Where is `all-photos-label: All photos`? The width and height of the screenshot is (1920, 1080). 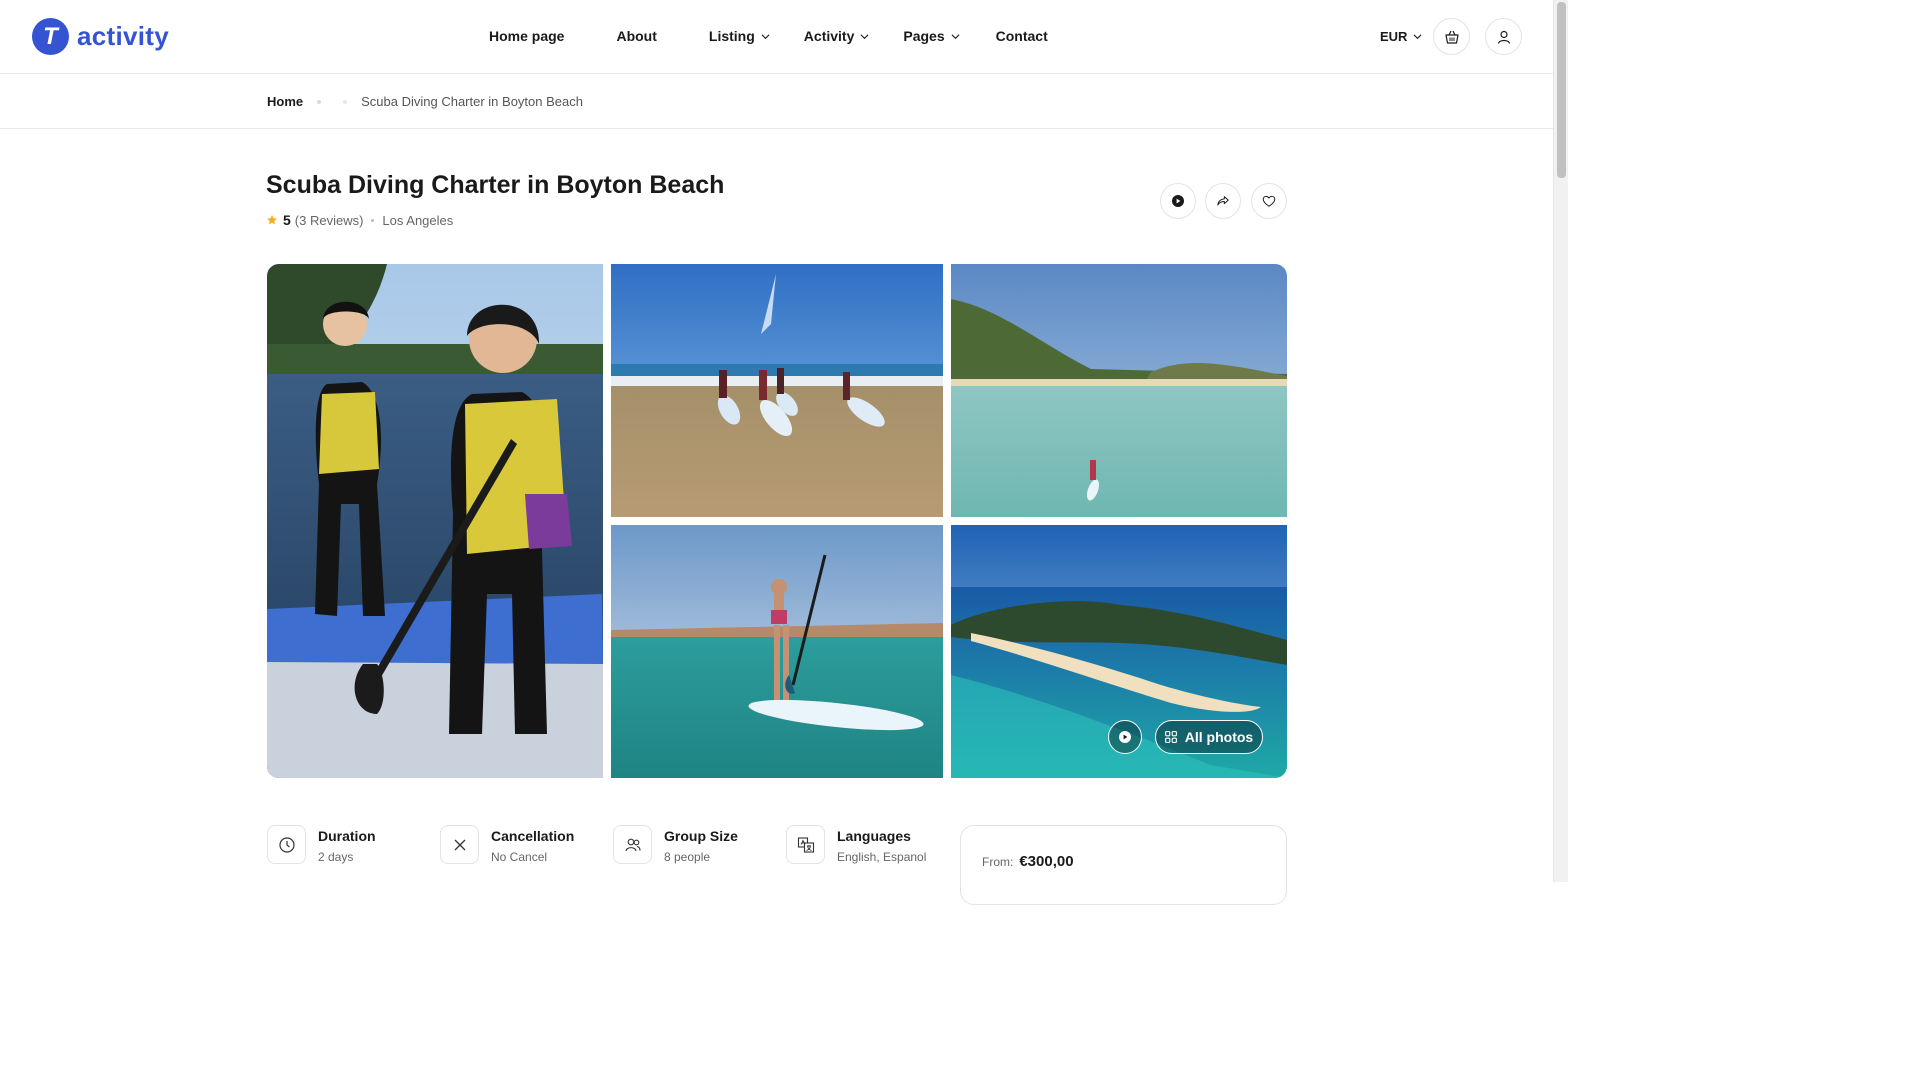
all-photos-label: All photos is located at coordinates (1219, 737).